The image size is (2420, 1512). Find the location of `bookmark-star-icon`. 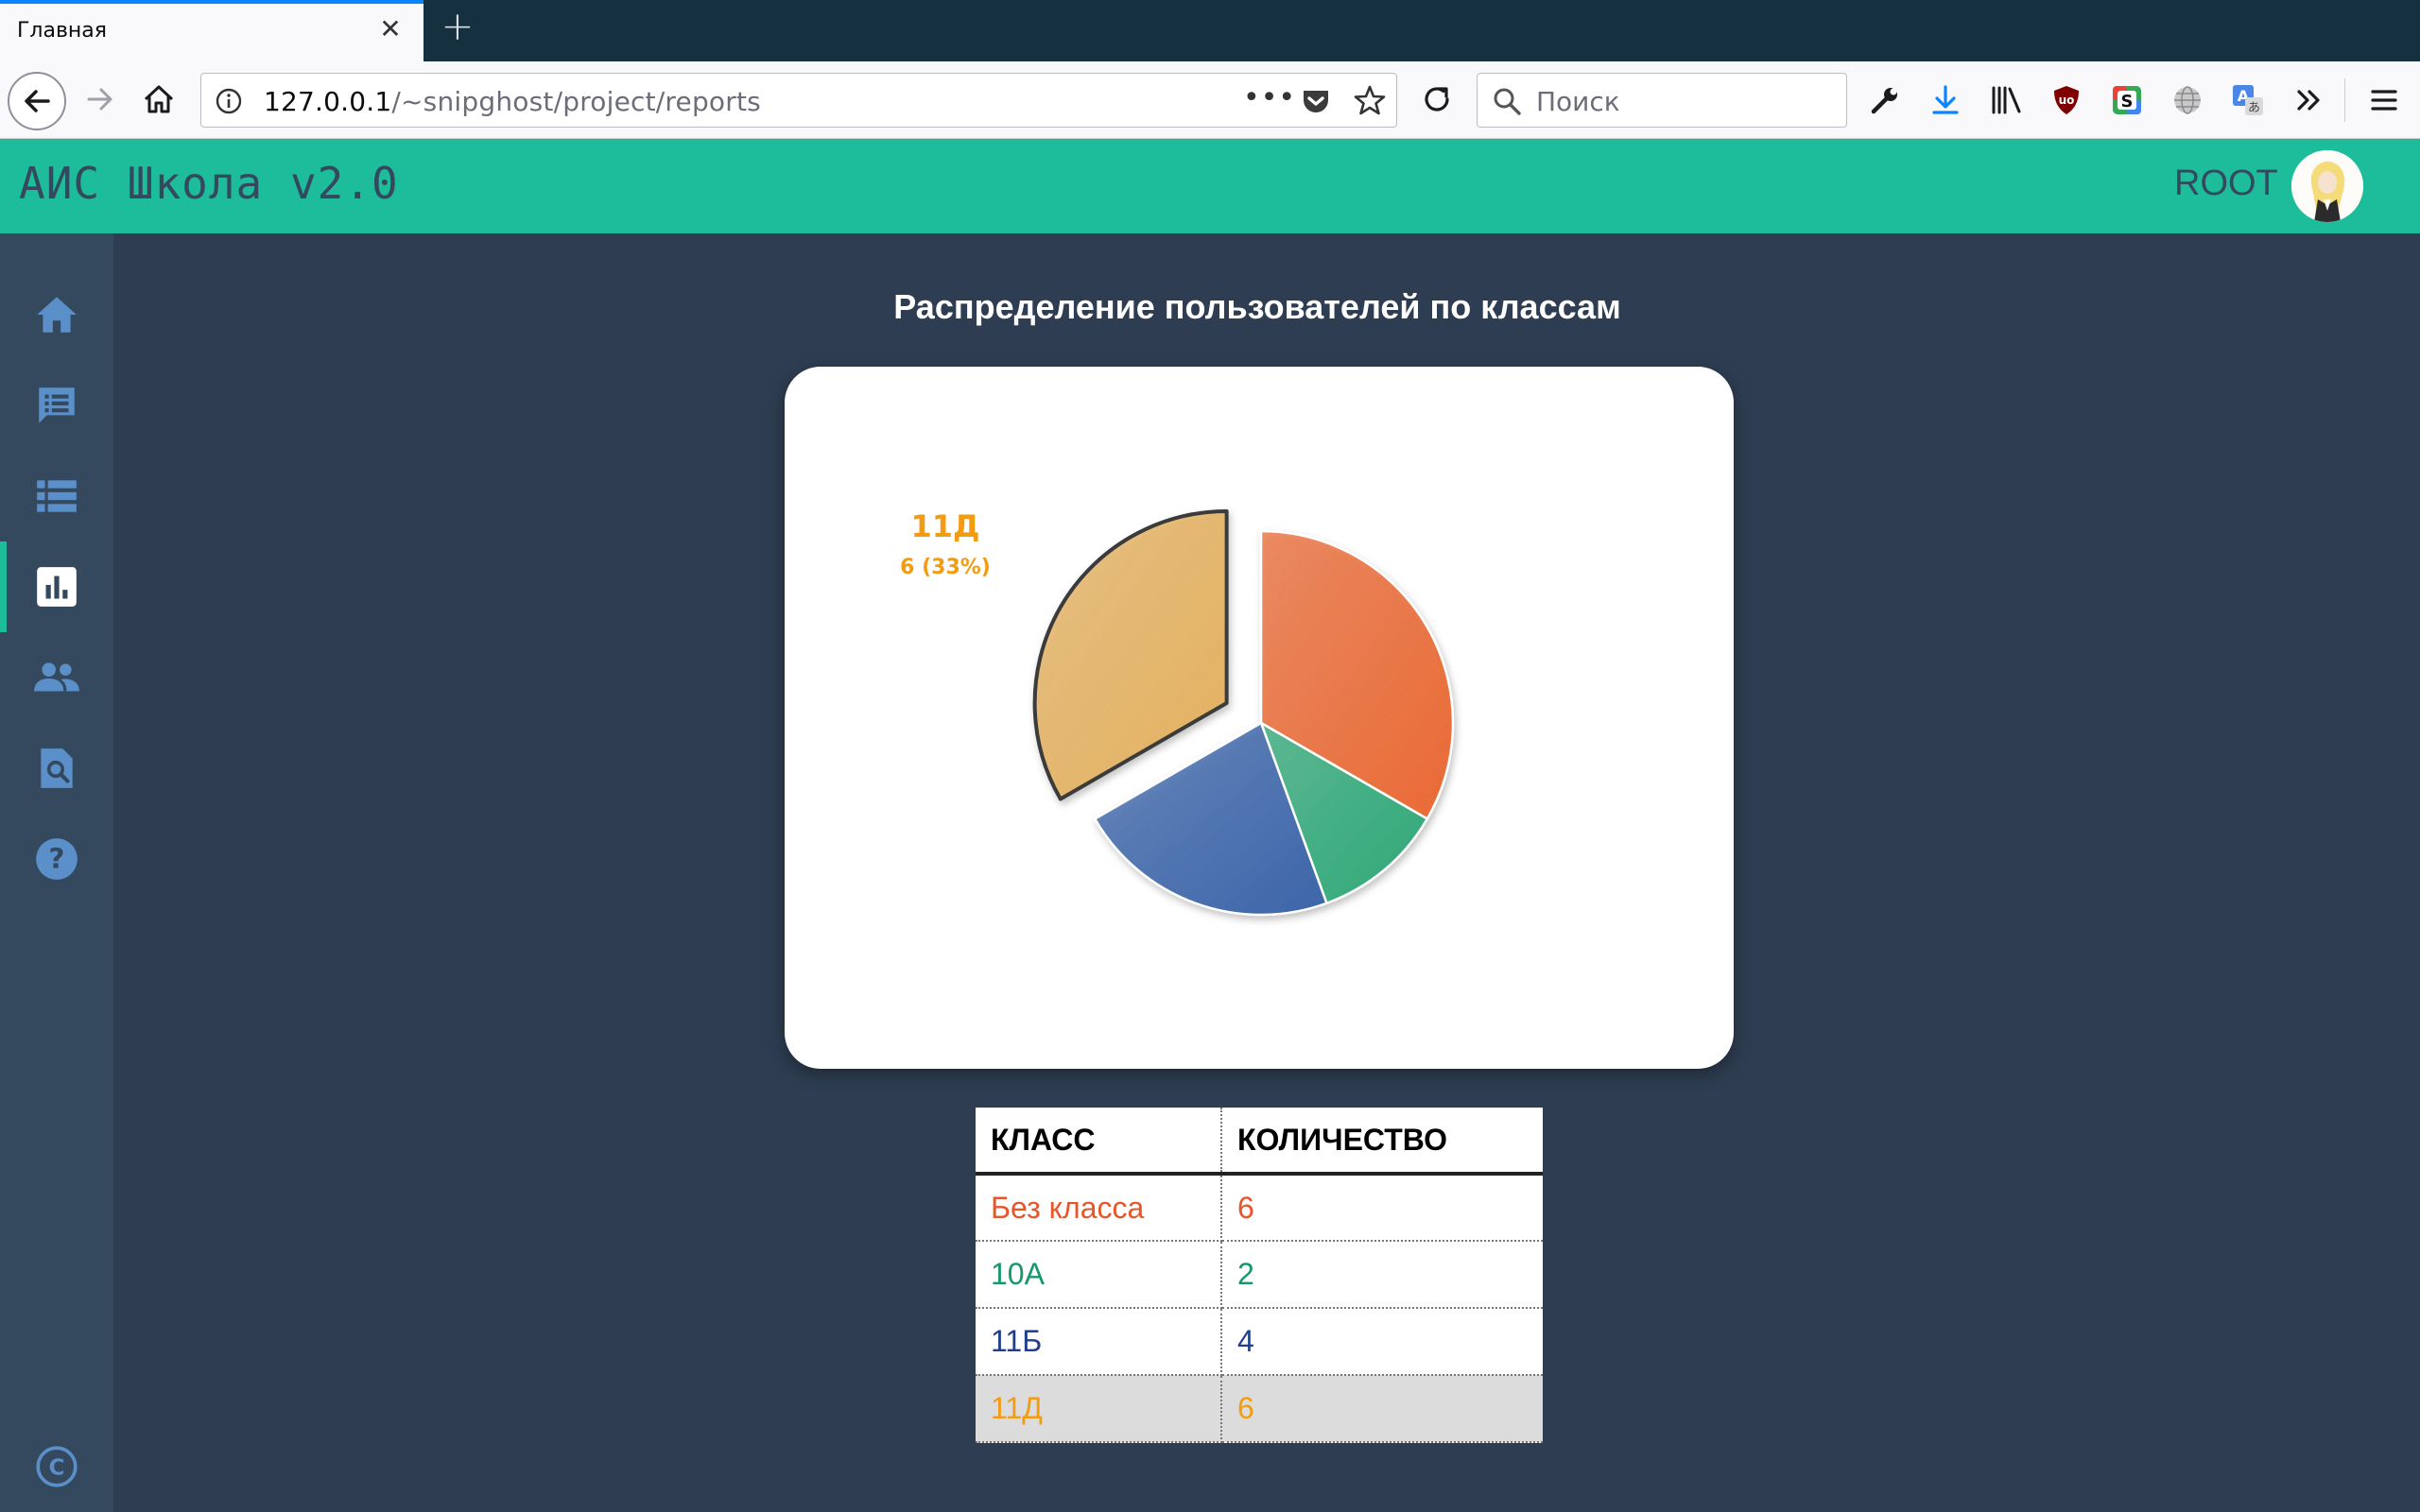

bookmark-star-icon is located at coordinates (1370, 100).